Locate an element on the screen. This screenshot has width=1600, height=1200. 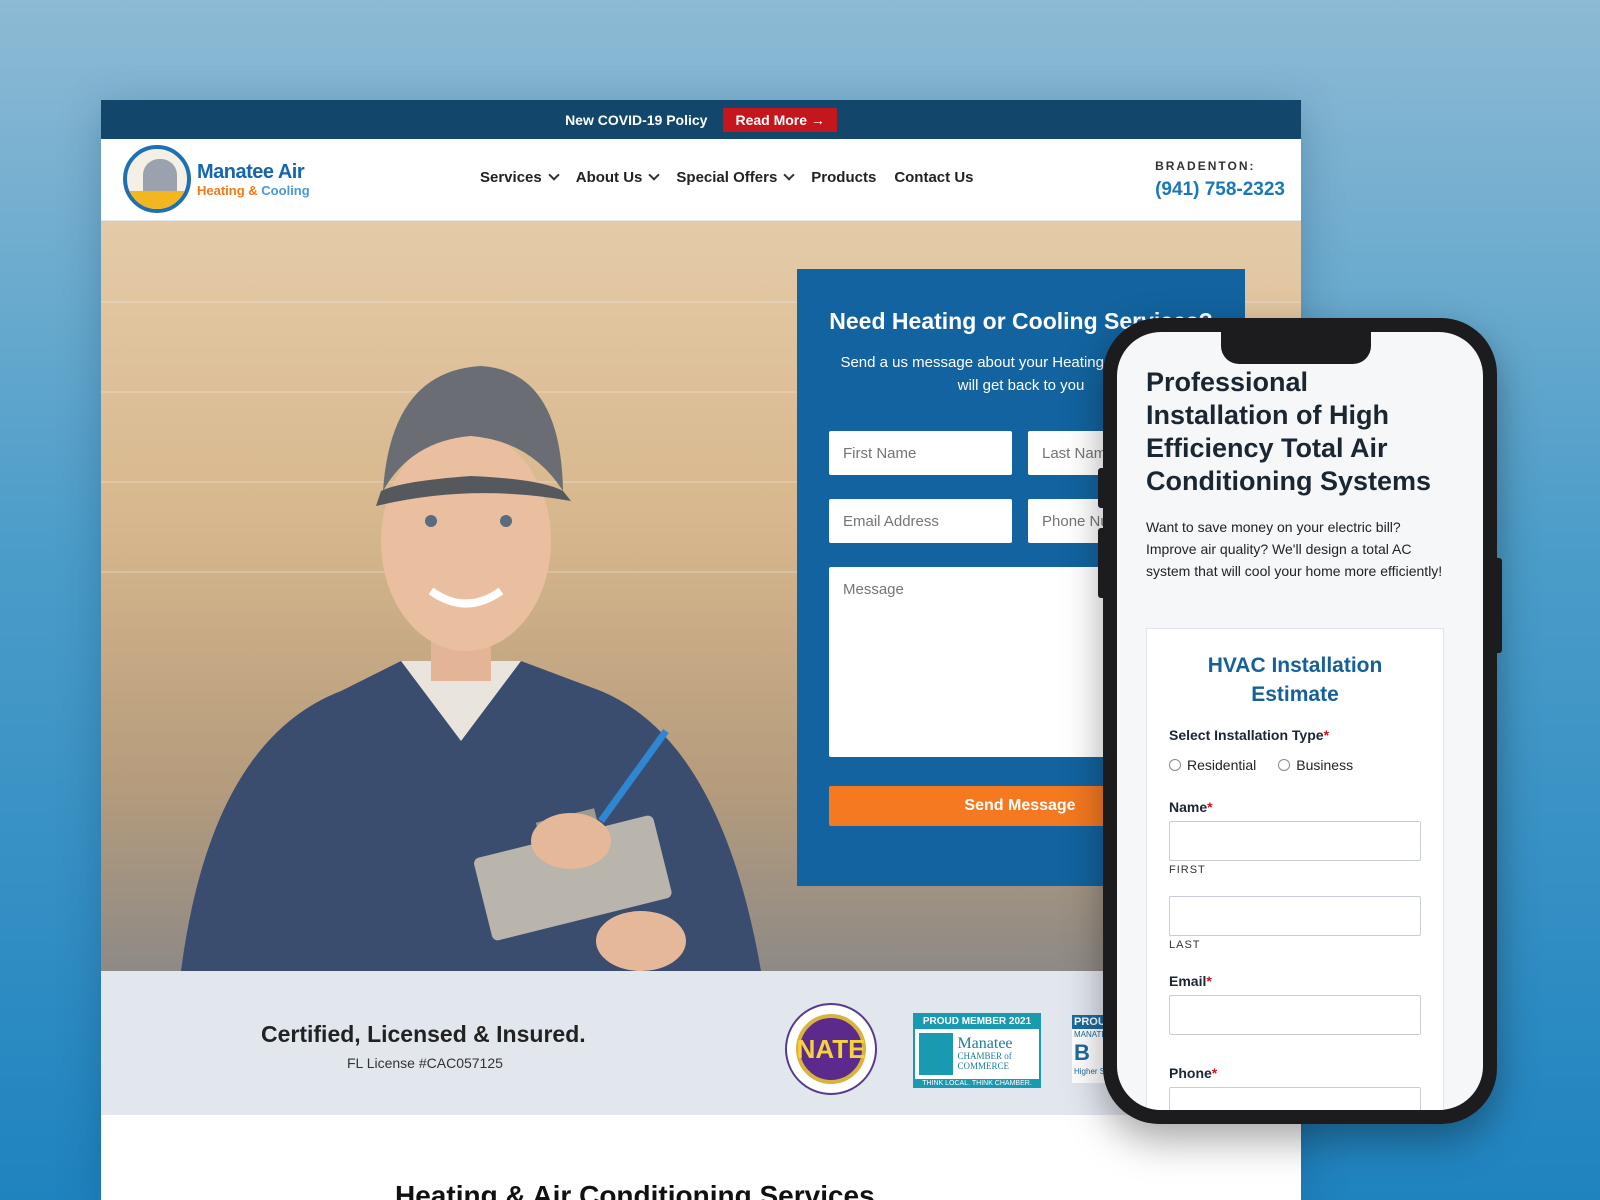
nav-item-about-us: About Us is located at coordinates (618, 177).